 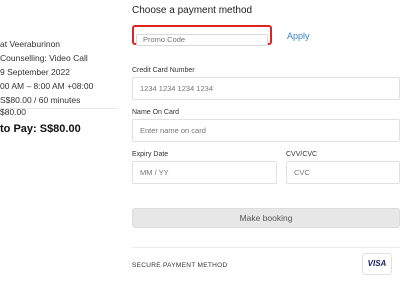 What do you see at coordinates (202, 39) in the screenshot?
I see `promo-code-input` at bounding box center [202, 39].